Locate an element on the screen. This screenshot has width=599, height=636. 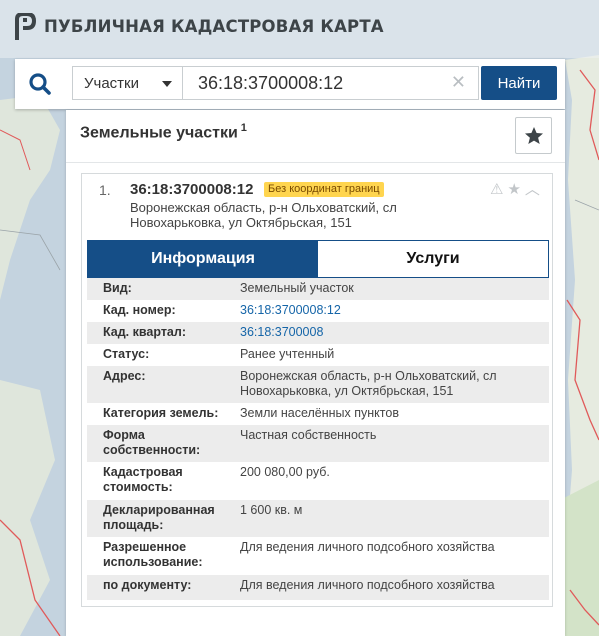
favorite-button is located at coordinates (533, 135).